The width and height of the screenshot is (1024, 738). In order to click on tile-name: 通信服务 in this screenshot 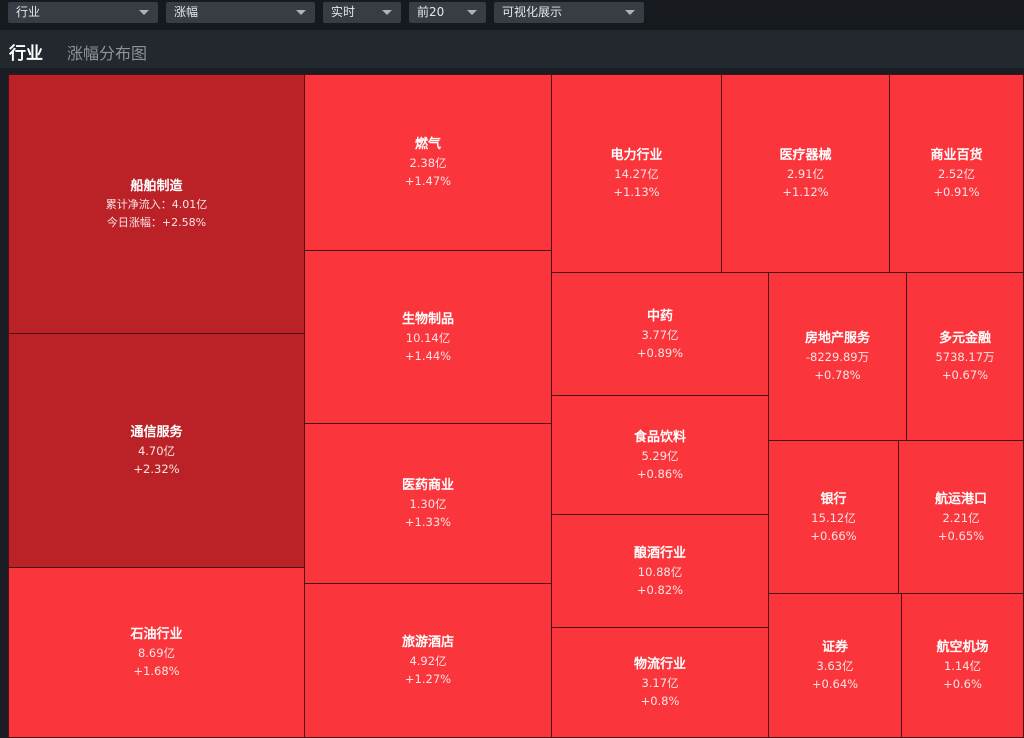, I will do `click(156, 432)`.